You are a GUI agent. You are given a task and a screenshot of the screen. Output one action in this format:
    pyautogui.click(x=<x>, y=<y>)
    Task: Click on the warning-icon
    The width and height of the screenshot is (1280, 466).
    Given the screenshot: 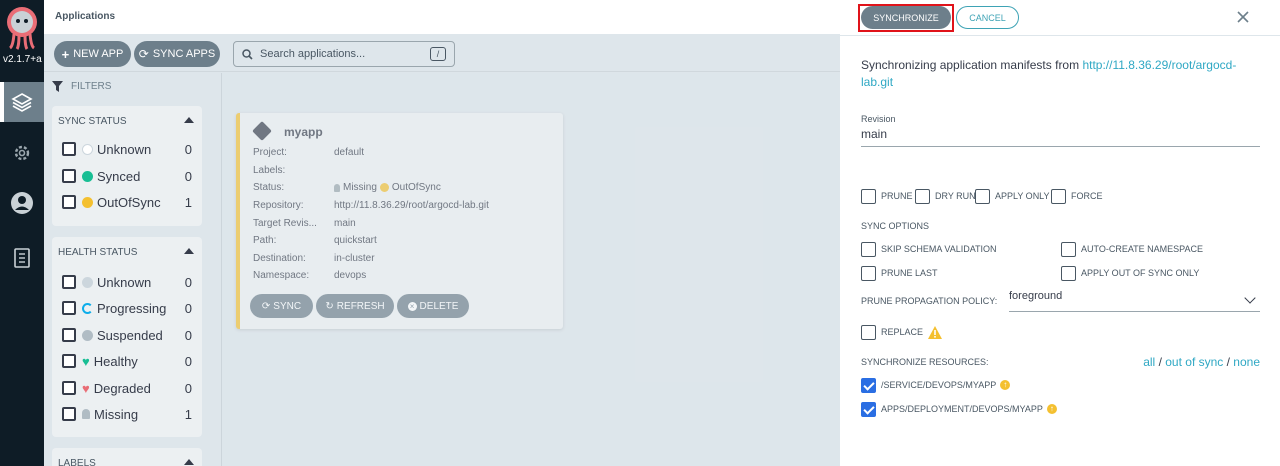 What is the action you would take?
    pyautogui.click(x=935, y=332)
    